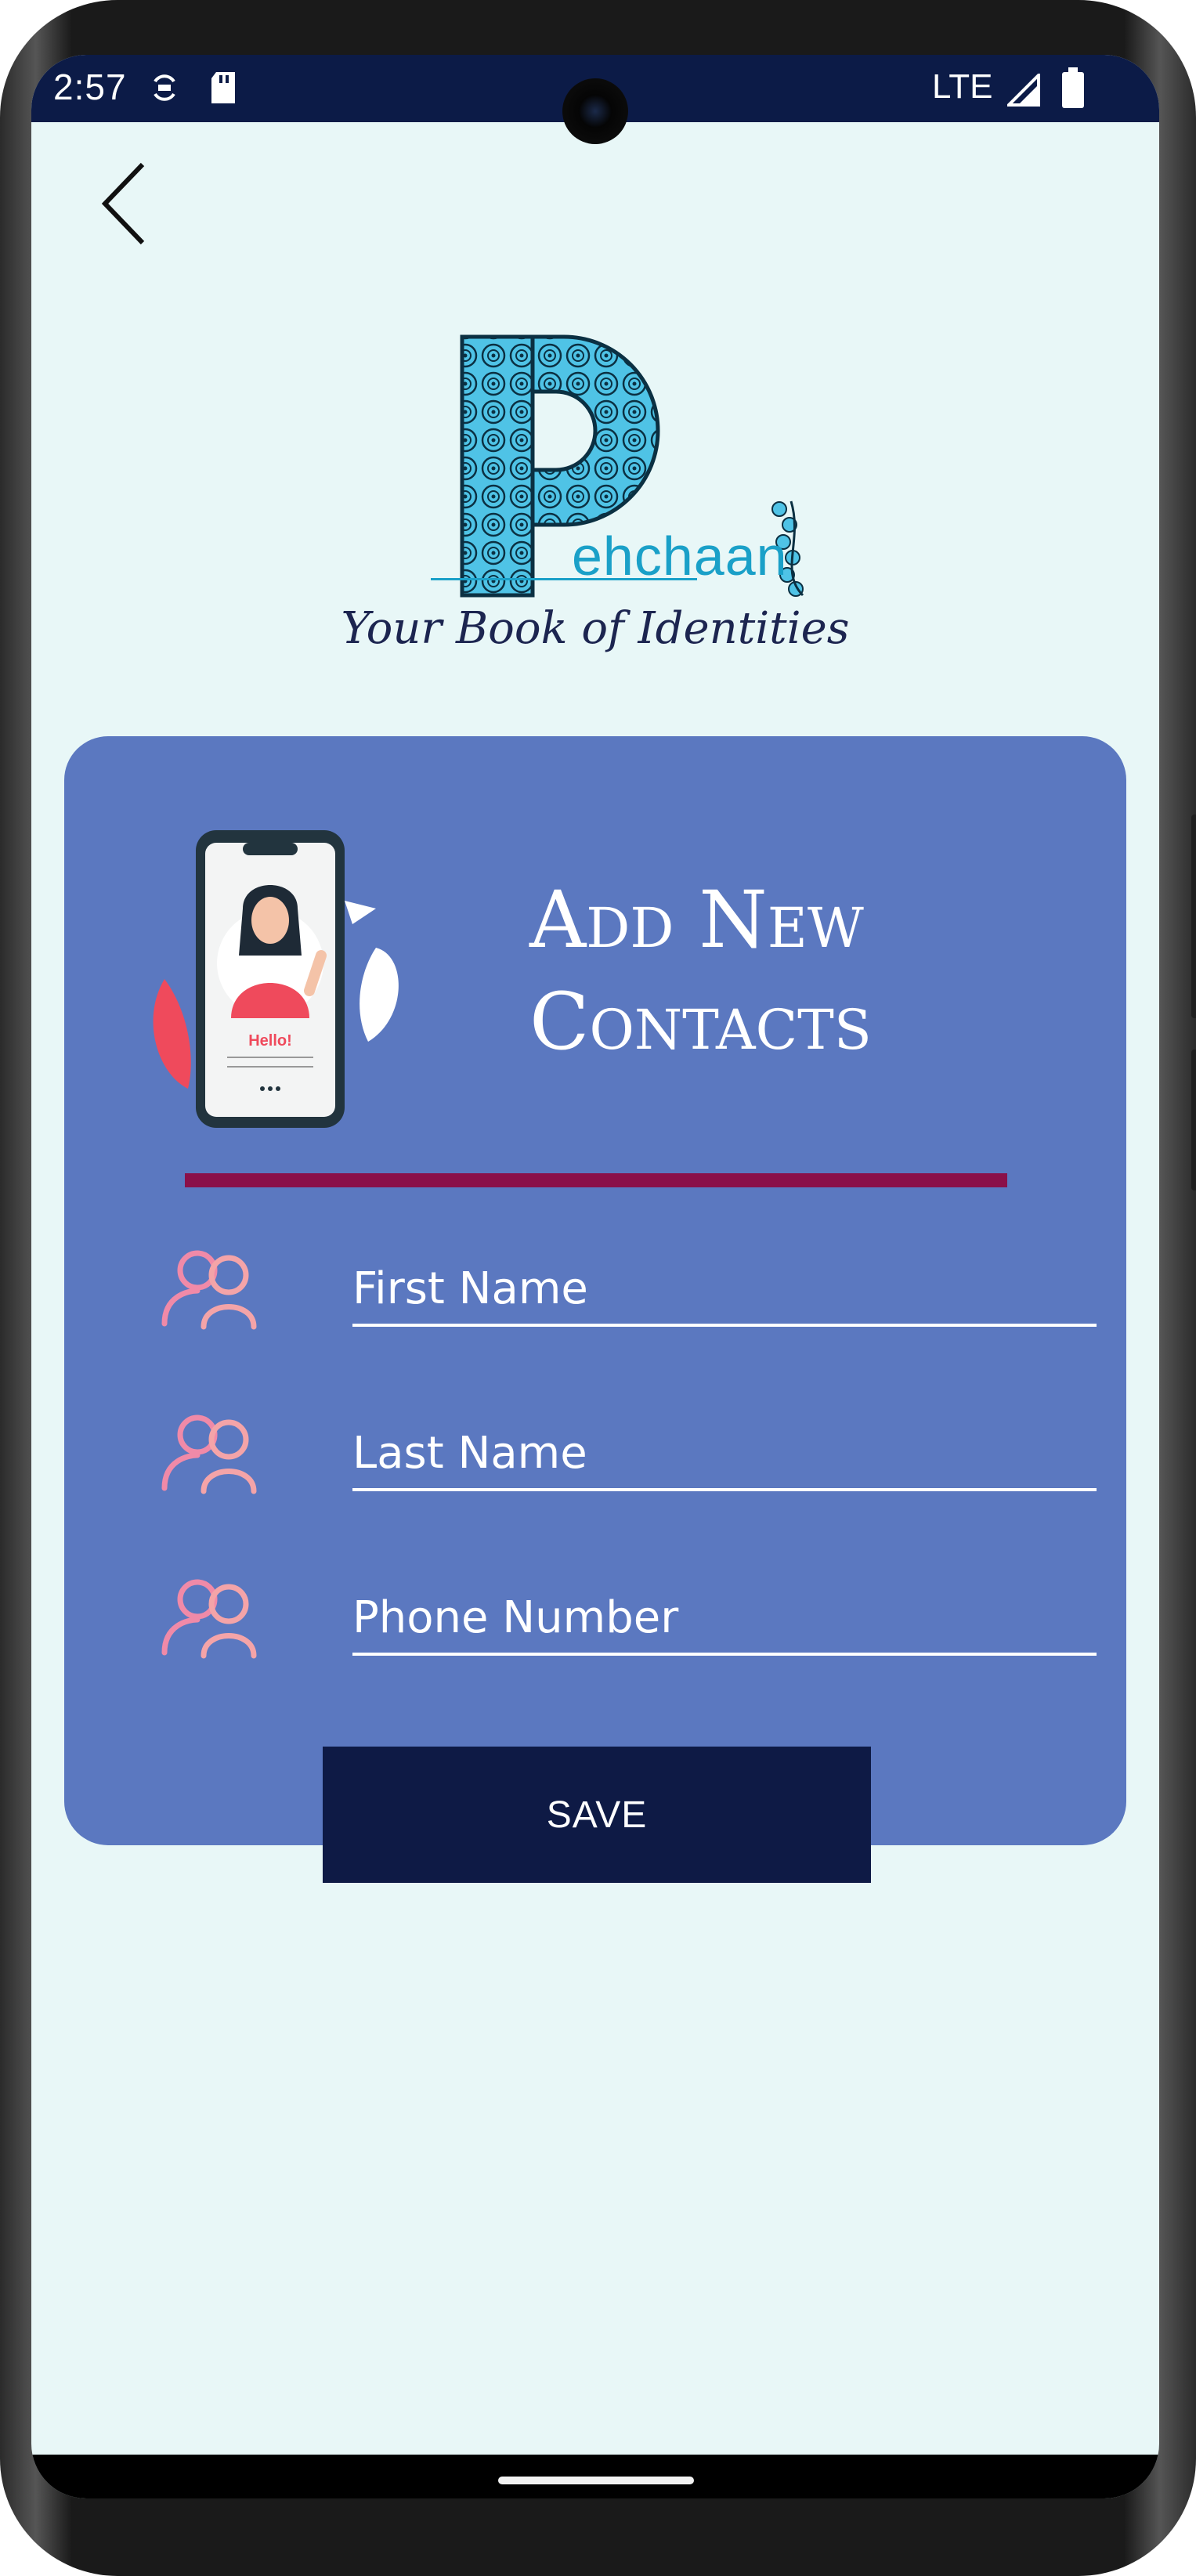 The height and width of the screenshot is (2576, 1196). Describe the element at coordinates (1193, 916) in the screenshot. I see `volume-button` at that location.